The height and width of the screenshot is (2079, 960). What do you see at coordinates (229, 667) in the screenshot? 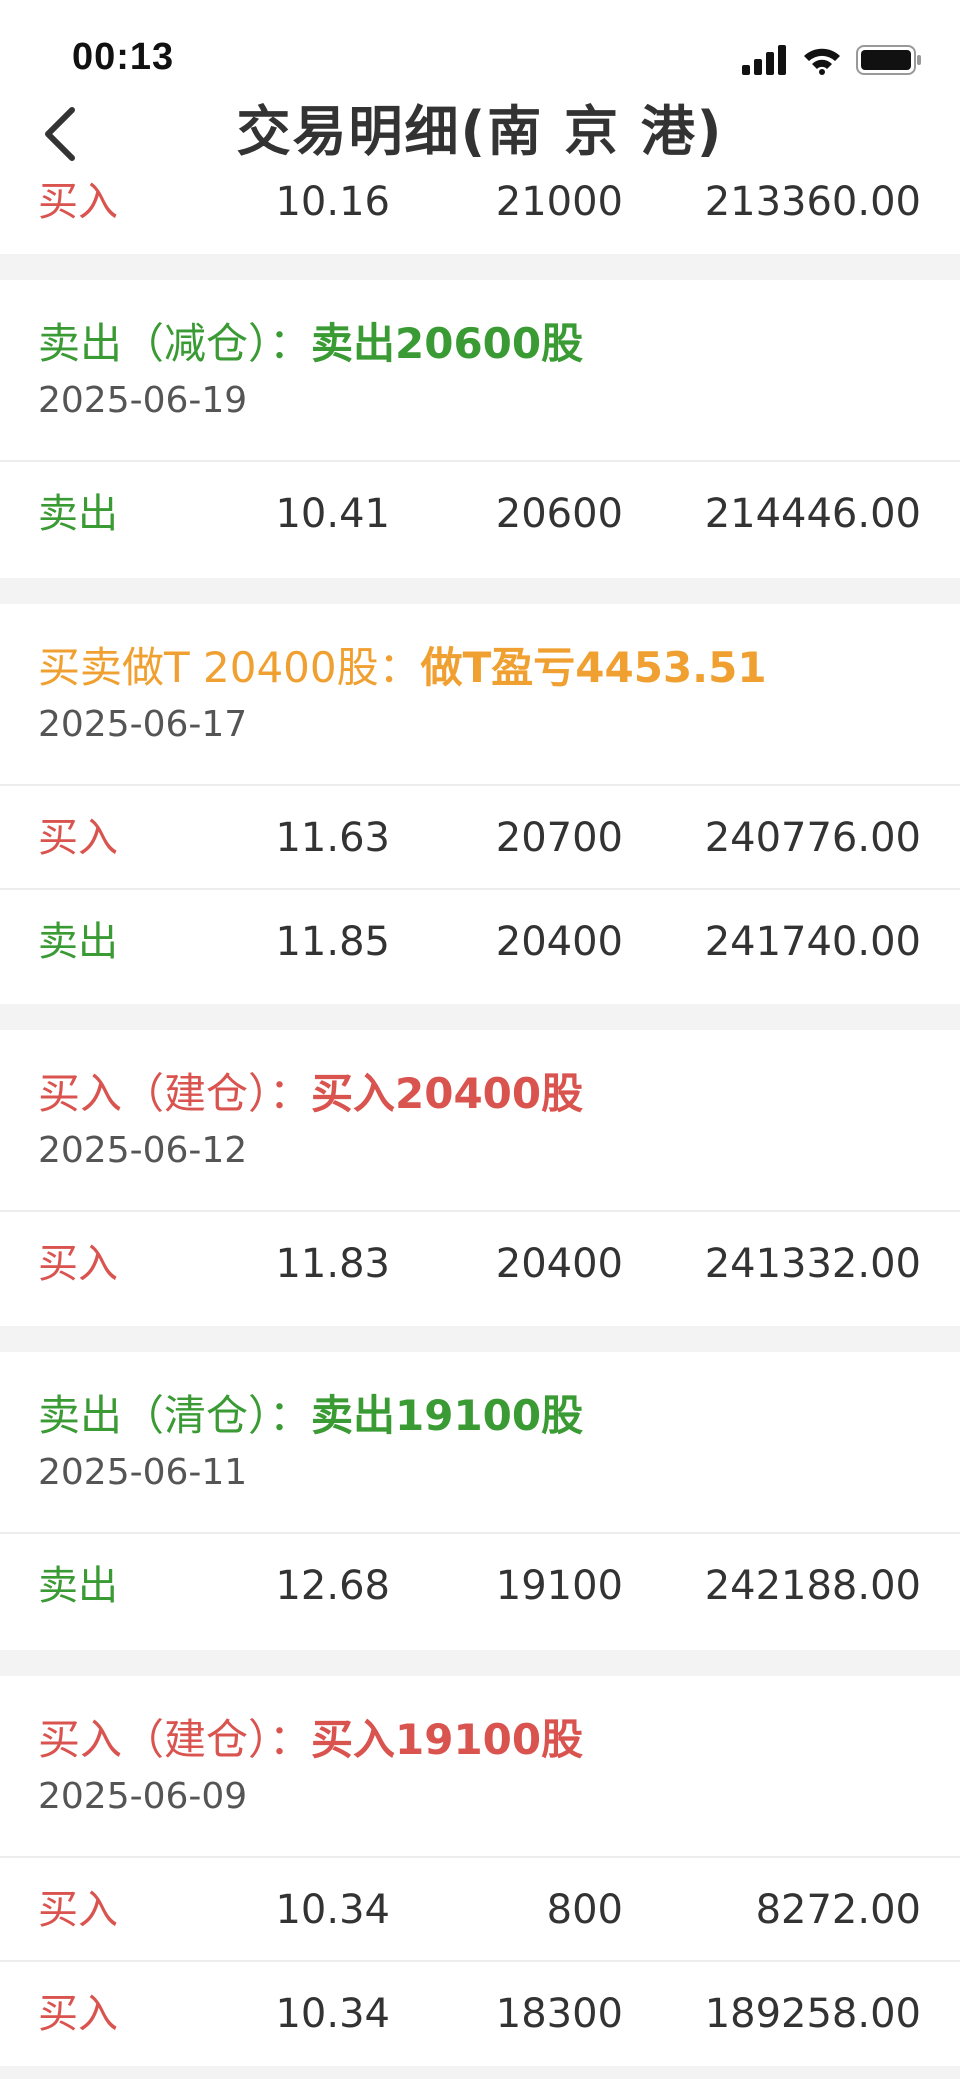
I see `group-title-prefix: 买卖做T 20400股：` at bounding box center [229, 667].